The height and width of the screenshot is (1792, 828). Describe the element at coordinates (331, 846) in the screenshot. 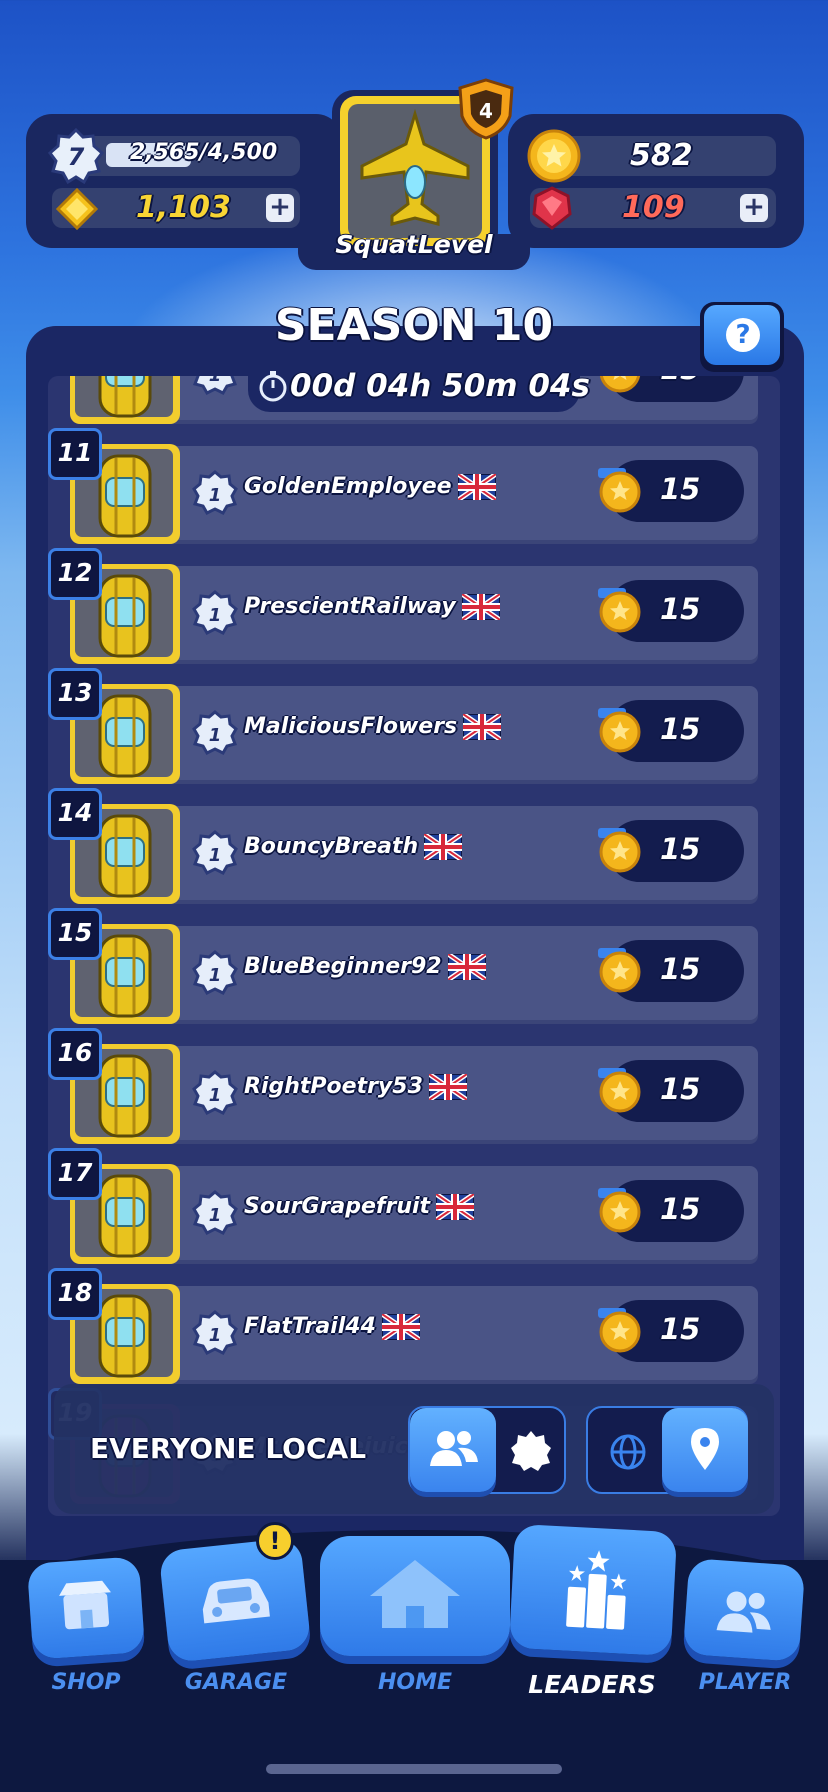

I see `row-player-name-text: BouncyBreath` at that location.